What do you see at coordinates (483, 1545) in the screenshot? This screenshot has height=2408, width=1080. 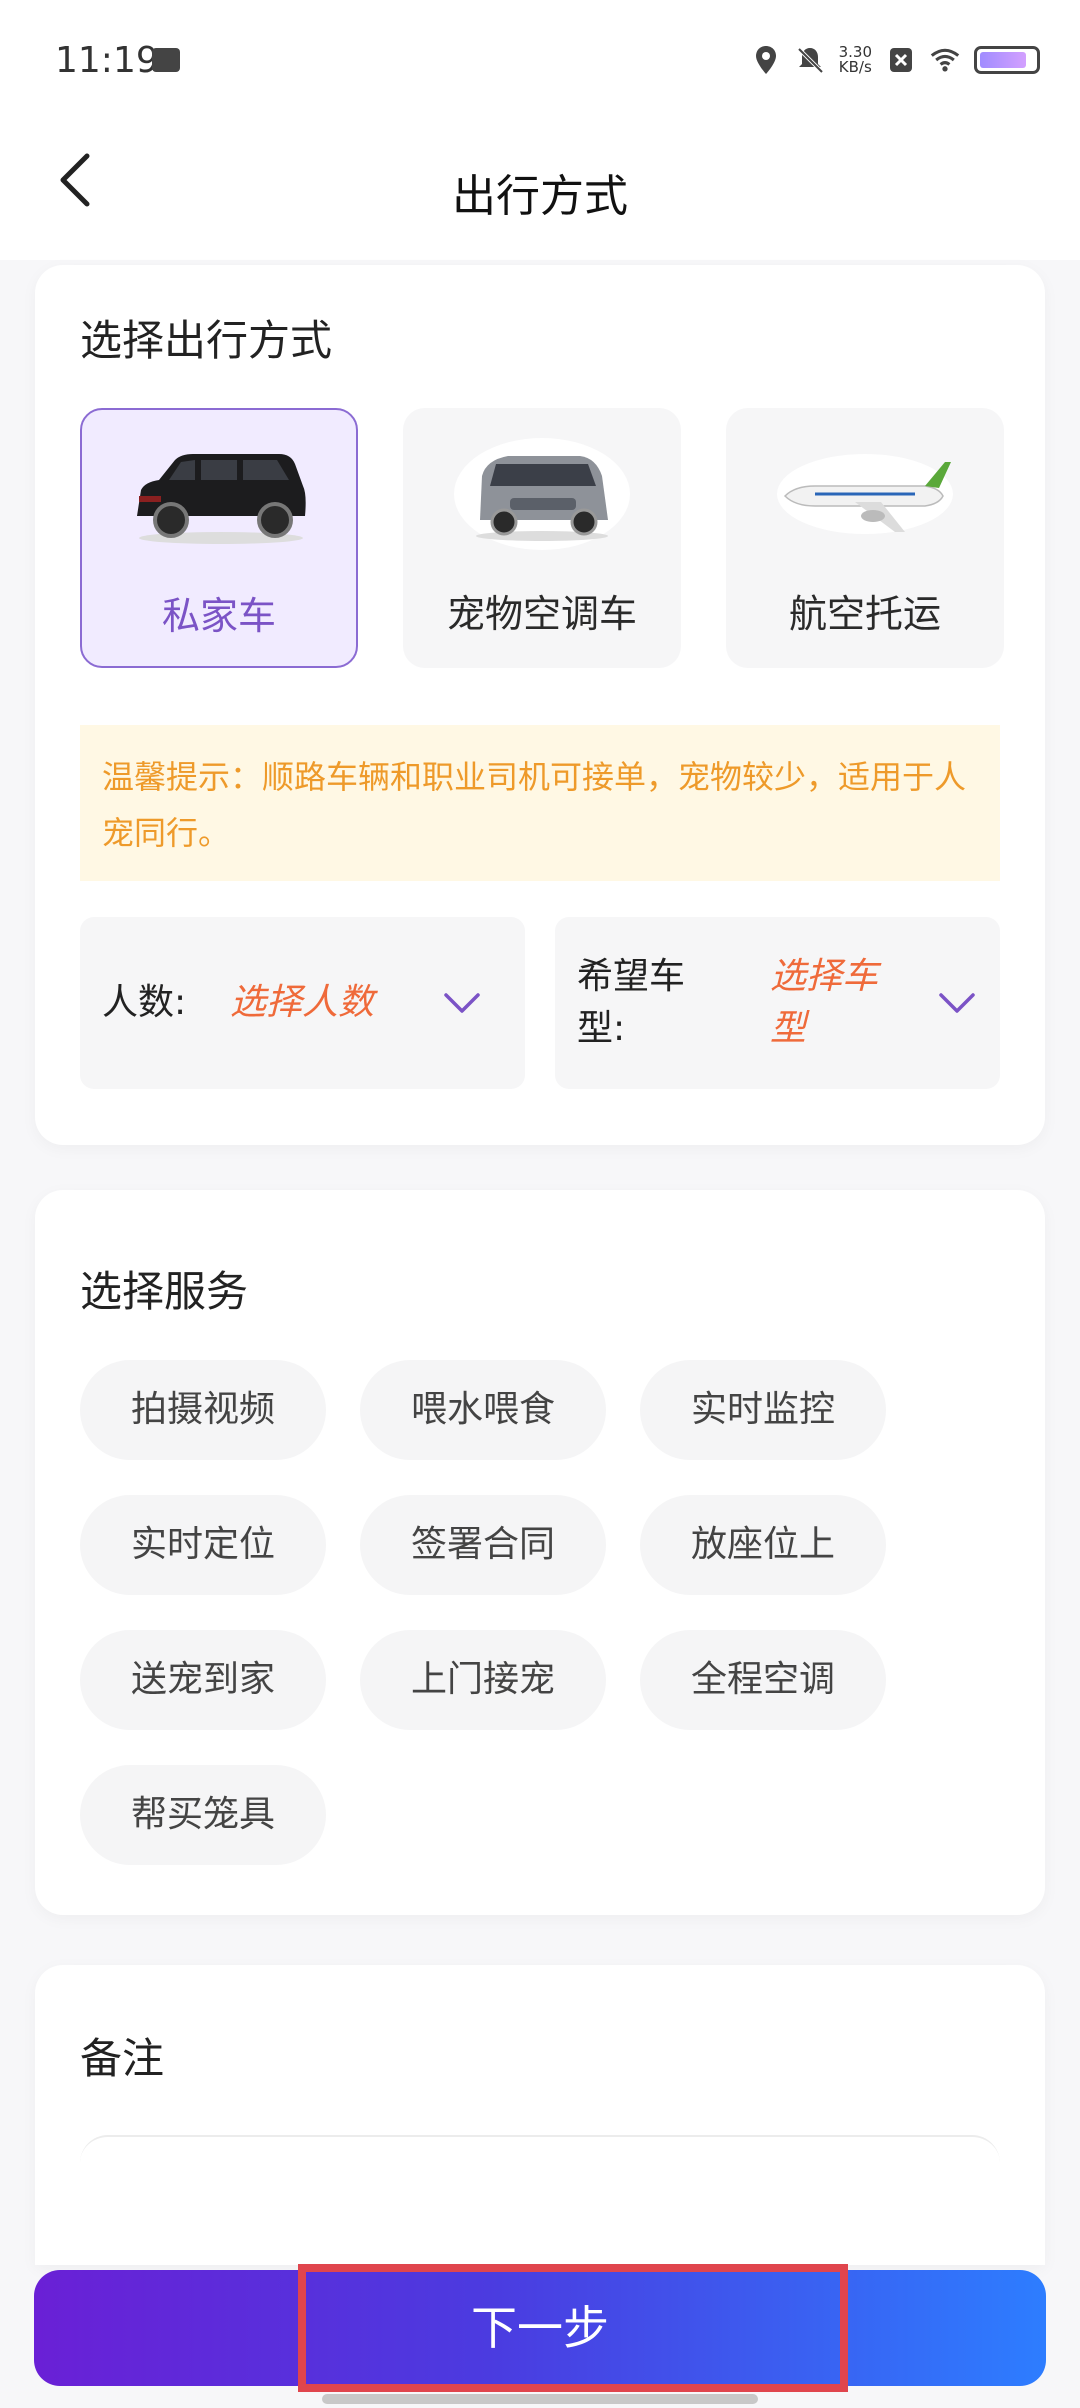 I see `service-tag: 签署合同` at bounding box center [483, 1545].